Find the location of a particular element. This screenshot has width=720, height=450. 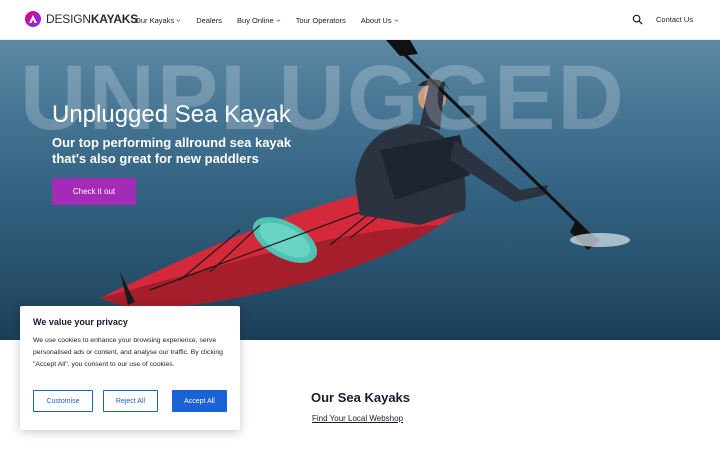

section-title: Our Sea Kayaks is located at coordinates (361, 397).